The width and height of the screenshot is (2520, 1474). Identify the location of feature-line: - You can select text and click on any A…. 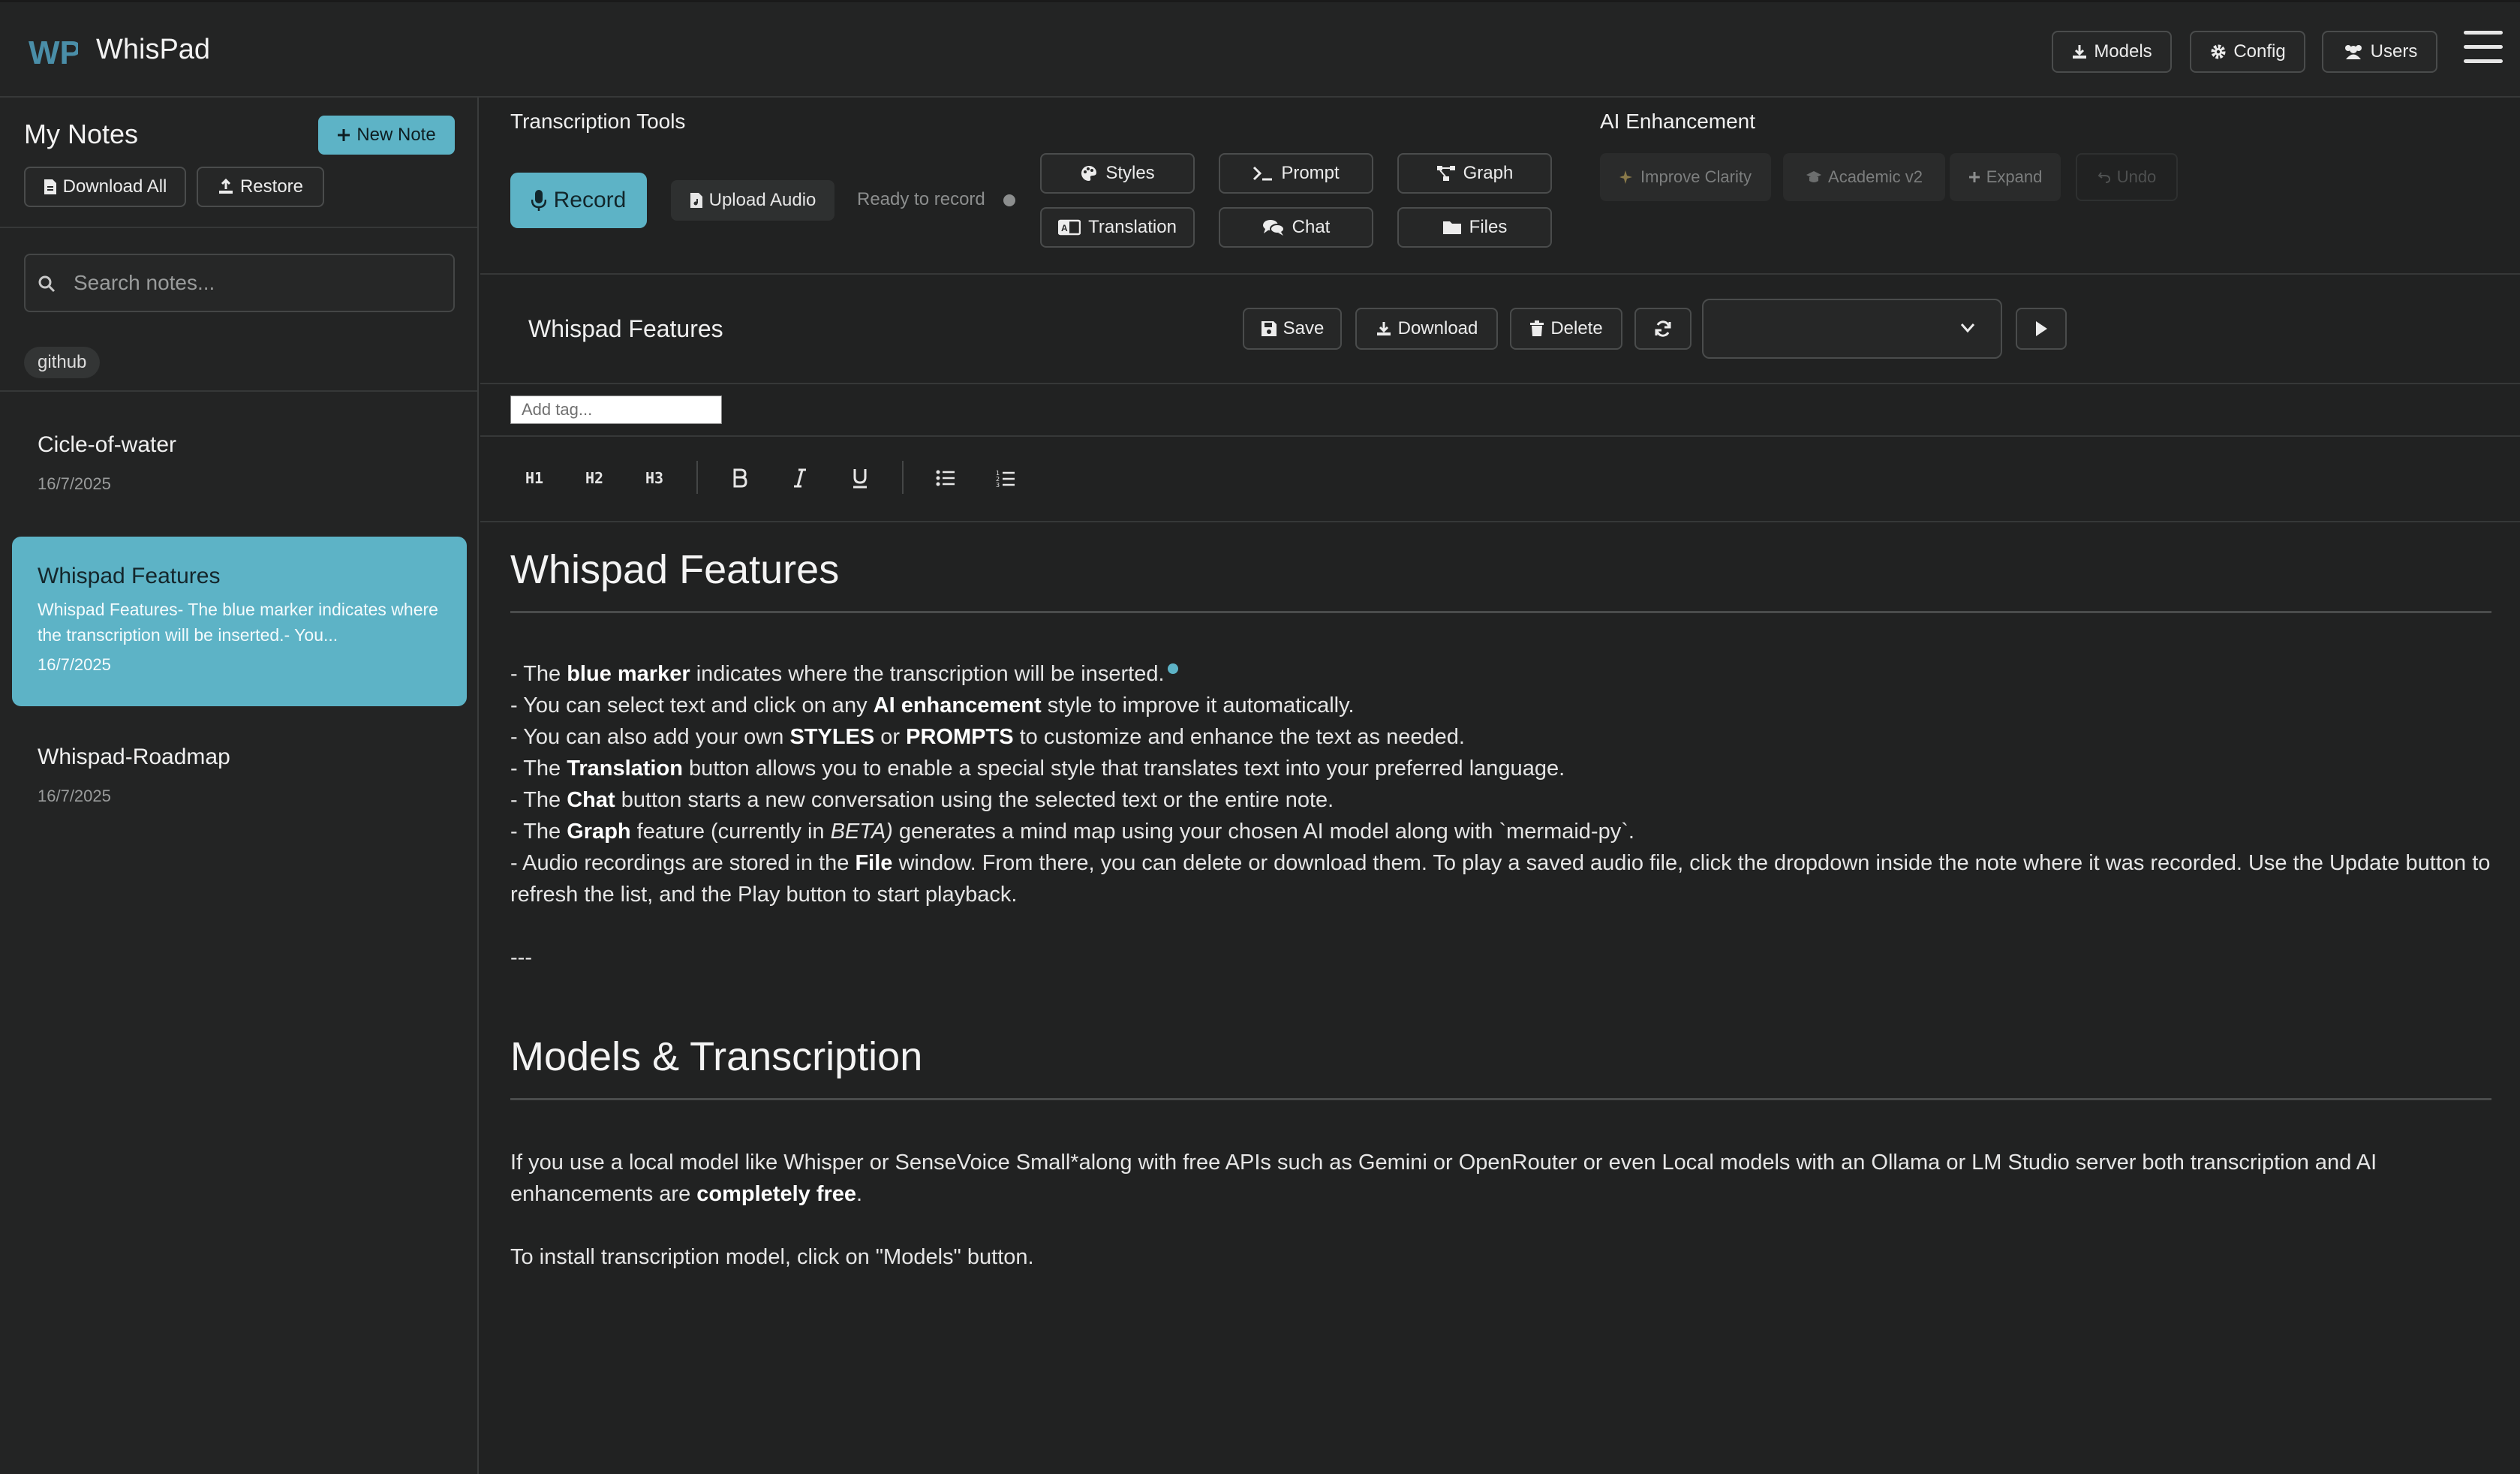
(1500, 705).